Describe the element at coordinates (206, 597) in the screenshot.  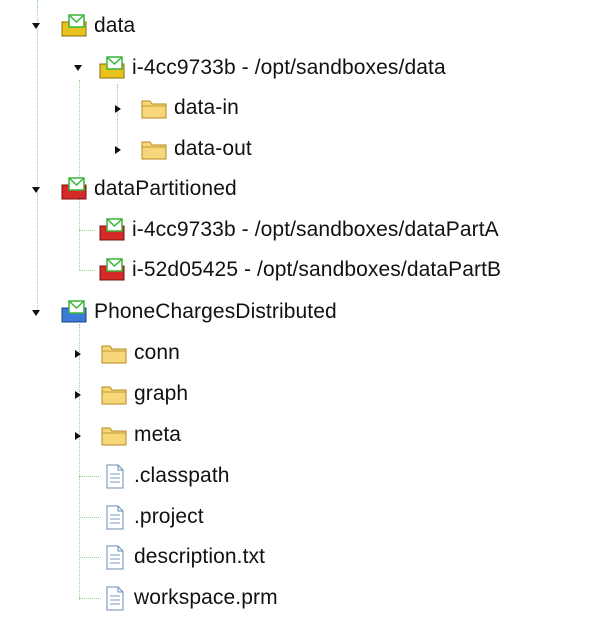
I see `node-label: workspace.prm` at that location.